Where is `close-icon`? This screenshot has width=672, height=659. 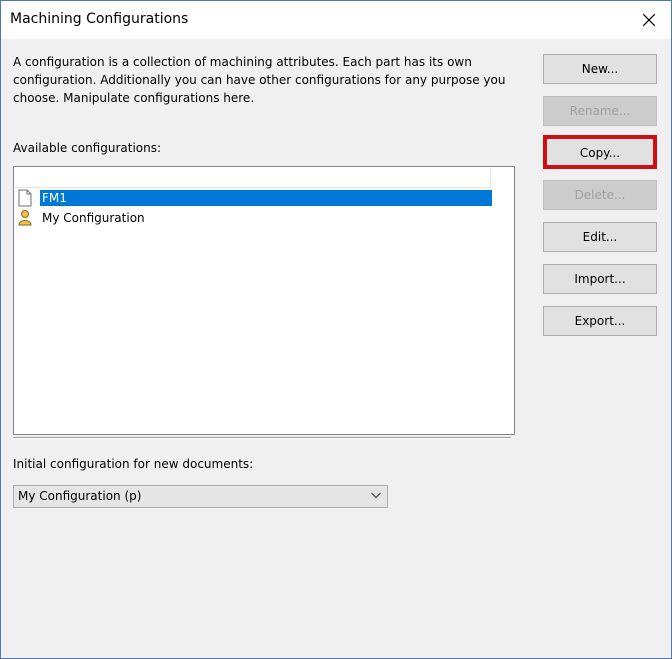 close-icon is located at coordinates (649, 20).